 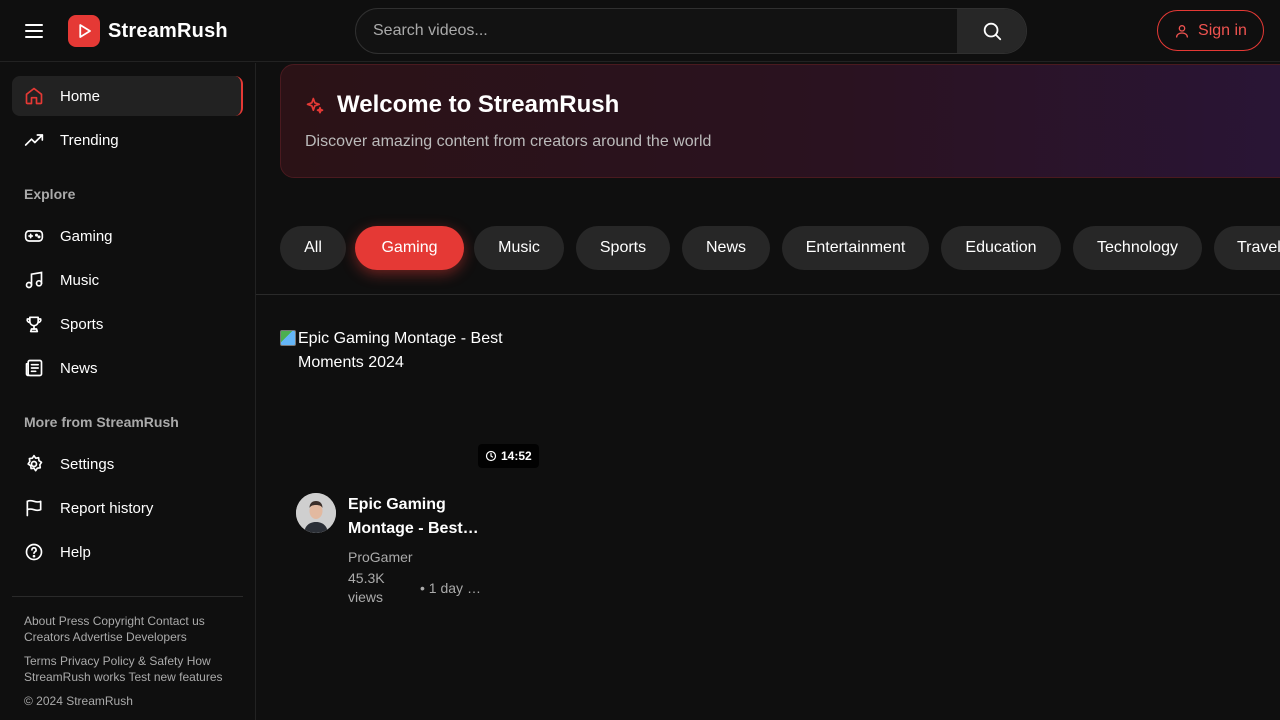 I want to click on chip-music: Music, so click(x=519, y=248).